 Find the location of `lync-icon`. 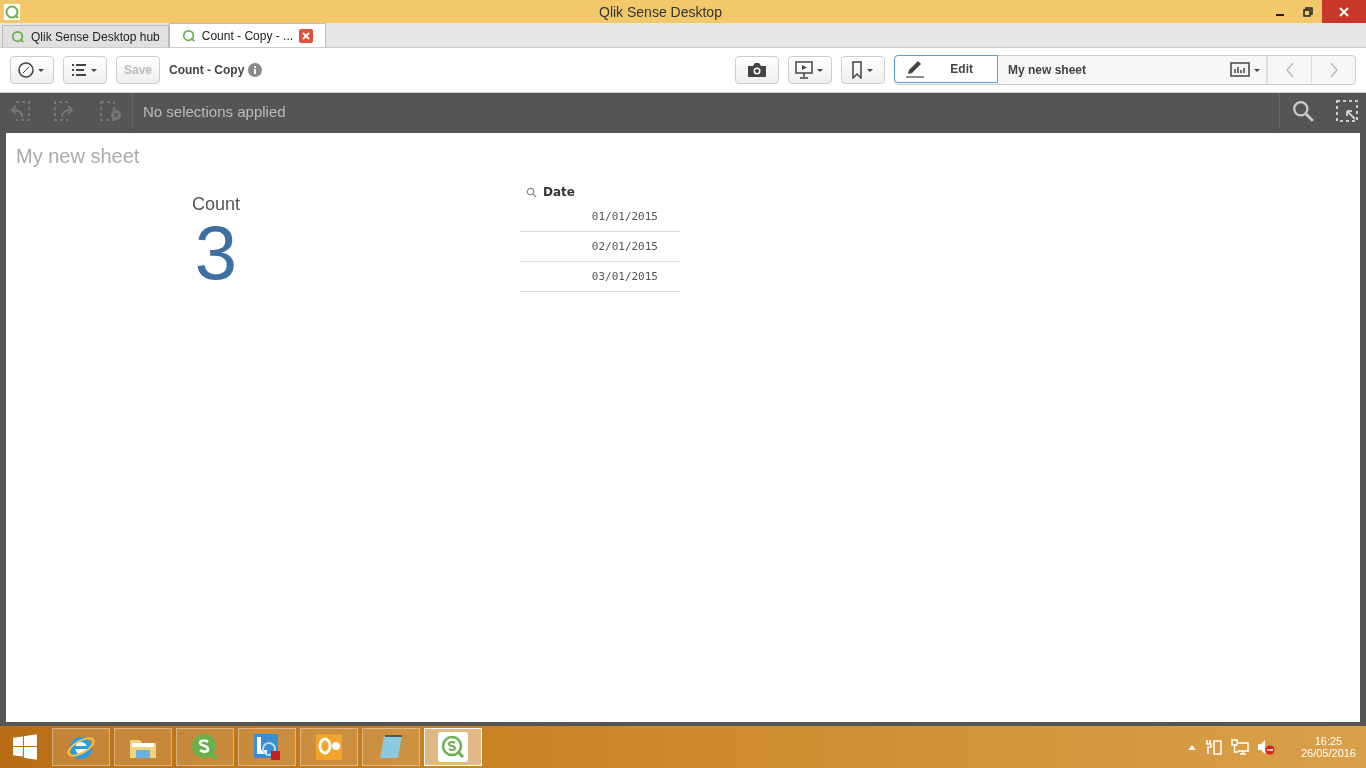

lync-icon is located at coordinates (267, 747).